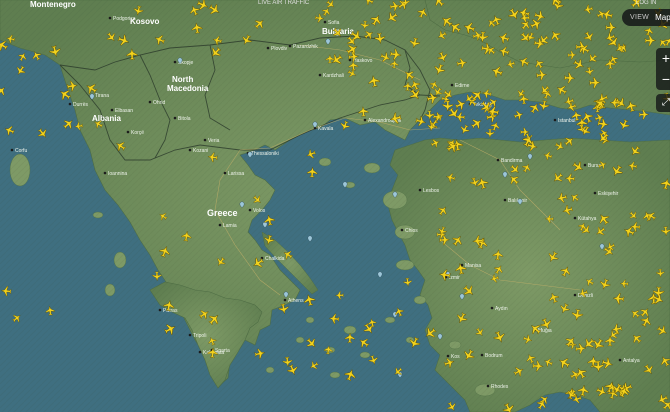  Describe the element at coordinates (334, 23) in the screenshot. I see `city-label: Sofia` at that location.